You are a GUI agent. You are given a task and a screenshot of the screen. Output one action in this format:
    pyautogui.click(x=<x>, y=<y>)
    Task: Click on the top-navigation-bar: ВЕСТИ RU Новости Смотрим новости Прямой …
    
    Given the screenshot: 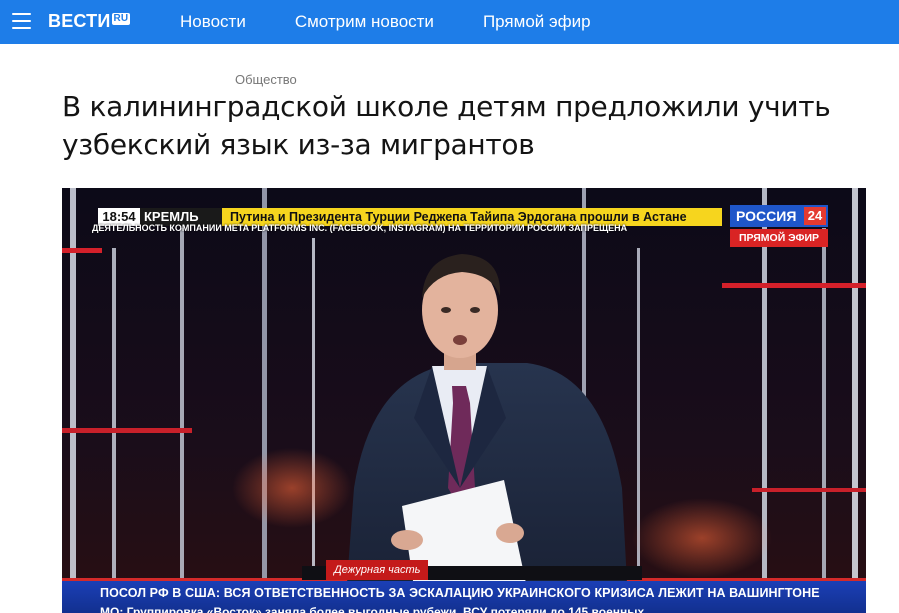 What is the action you would take?
    pyautogui.click(x=449, y=22)
    